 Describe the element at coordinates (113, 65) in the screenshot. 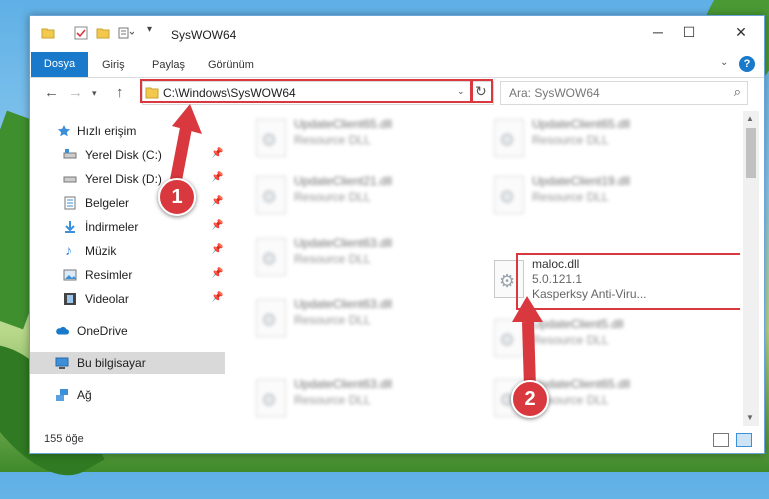

I see `tab-home: Giriş` at that location.